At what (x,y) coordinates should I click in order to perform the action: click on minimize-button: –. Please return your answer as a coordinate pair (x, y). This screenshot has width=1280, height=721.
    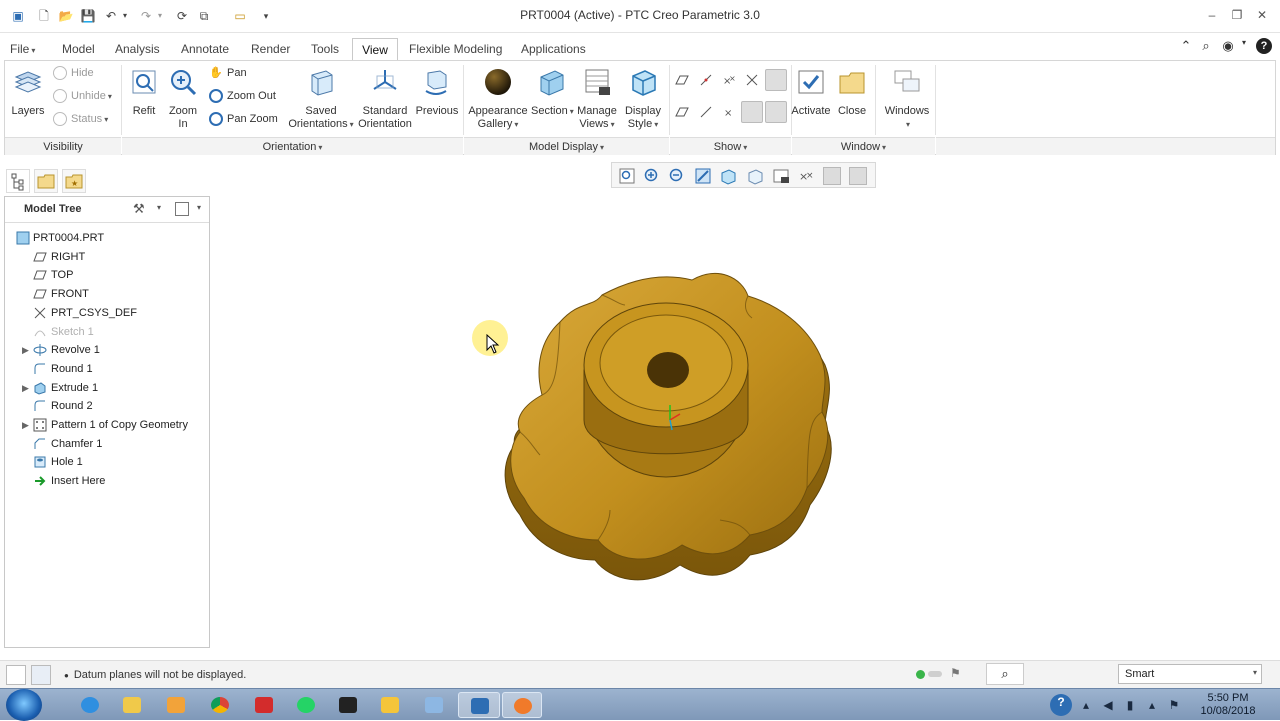
    Looking at the image, I should click on (1212, 16).